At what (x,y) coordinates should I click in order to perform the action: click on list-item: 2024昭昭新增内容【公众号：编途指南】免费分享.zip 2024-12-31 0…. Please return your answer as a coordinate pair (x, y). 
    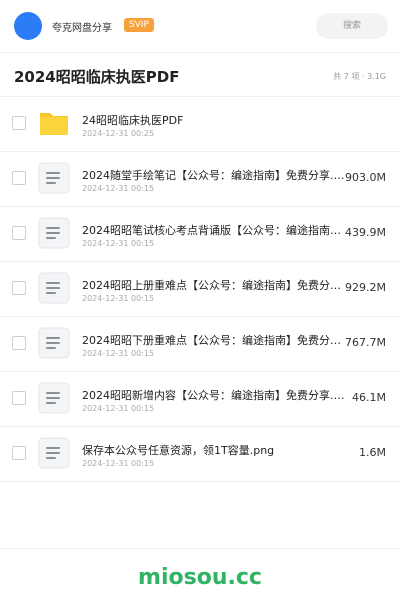
    Looking at the image, I should click on (200, 399).